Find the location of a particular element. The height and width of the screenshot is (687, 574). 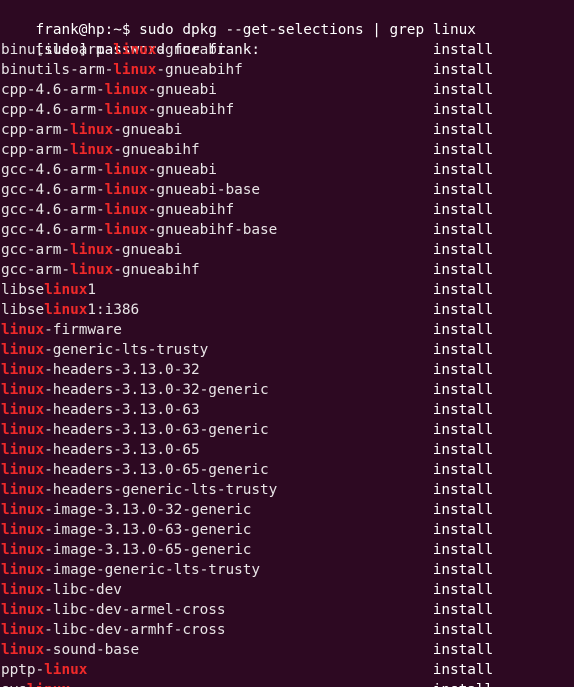

package-name: linux-generic-lts-trusty is located at coordinates (104, 350).